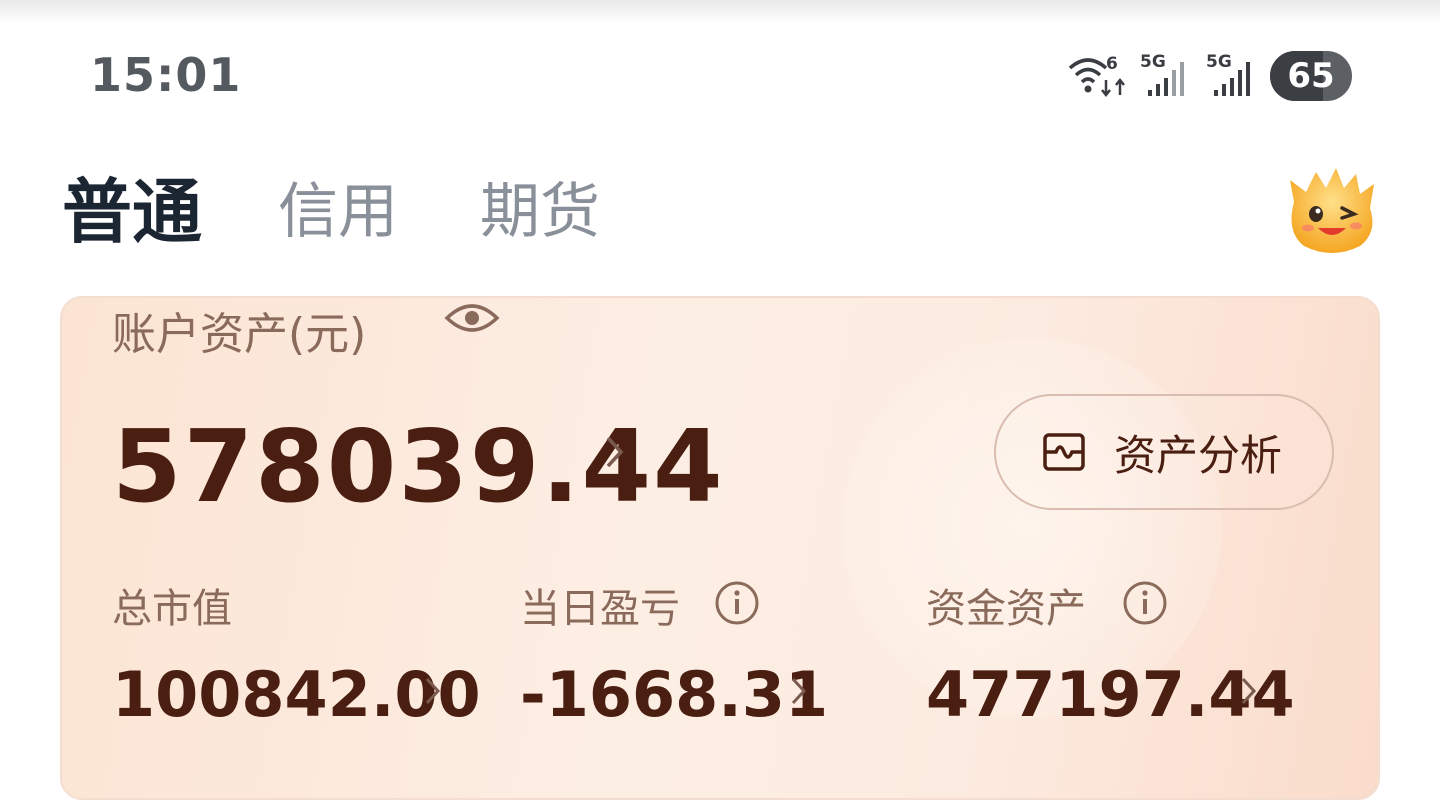 The height and width of the screenshot is (802, 1440). Describe the element at coordinates (1112, 64) in the screenshot. I see `wifi-label: 6` at that location.